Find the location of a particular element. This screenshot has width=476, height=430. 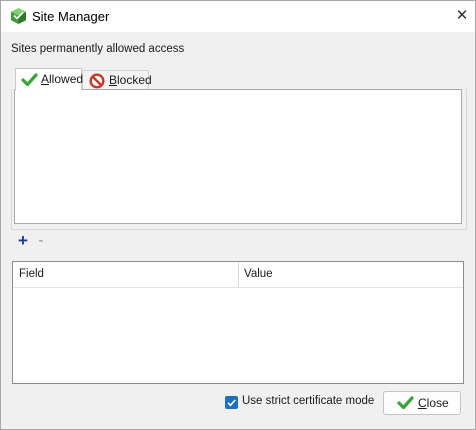

tab-allowed-label: Allowed is located at coordinates (62, 79).